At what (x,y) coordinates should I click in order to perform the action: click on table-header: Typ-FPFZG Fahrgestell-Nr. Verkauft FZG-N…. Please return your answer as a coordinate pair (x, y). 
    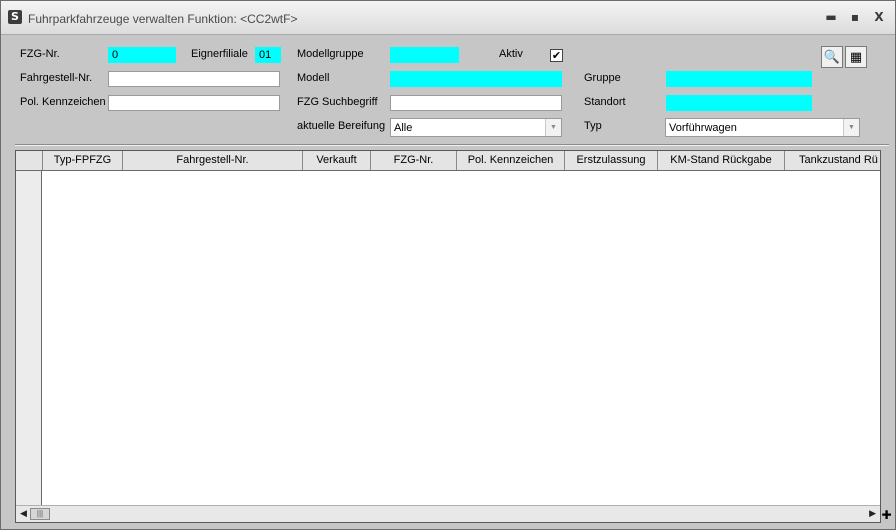
    Looking at the image, I should click on (448, 161).